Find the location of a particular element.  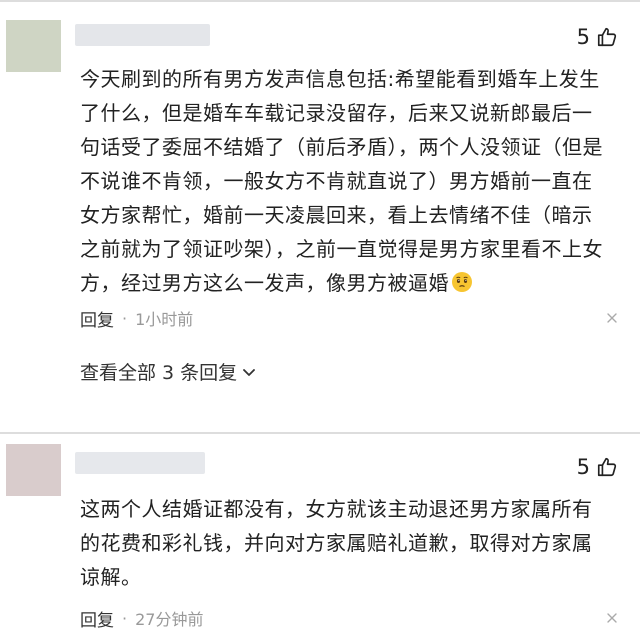

timestamp: 1小时前 is located at coordinates (164, 319).